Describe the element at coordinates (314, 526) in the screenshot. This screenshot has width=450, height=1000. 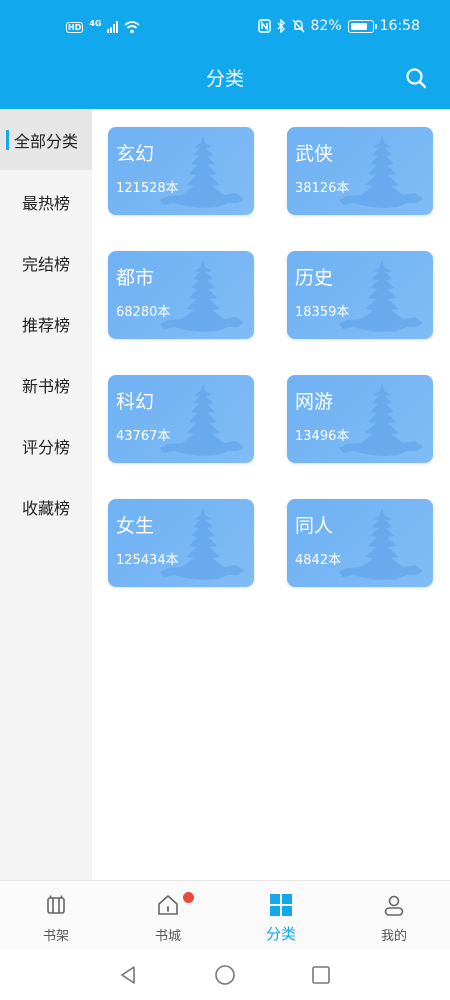
I see `category-name: 同人` at that location.